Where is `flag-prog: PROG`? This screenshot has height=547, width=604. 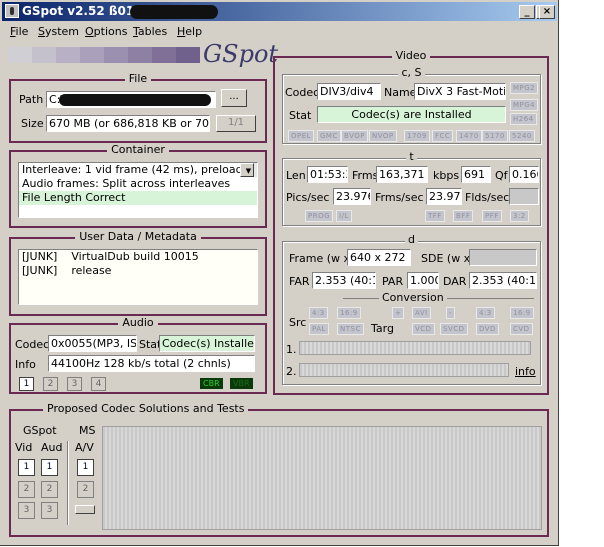
flag-prog: PROG is located at coordinates (319, 216).